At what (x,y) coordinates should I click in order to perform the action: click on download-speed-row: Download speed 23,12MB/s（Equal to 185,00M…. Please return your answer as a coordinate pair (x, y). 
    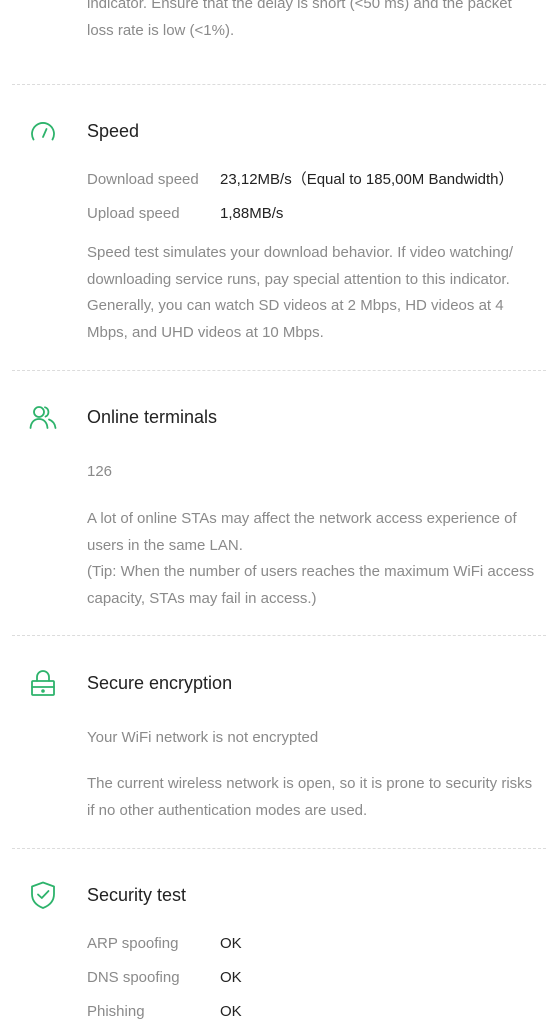
    Looking at the image, I should click on (300, 180).